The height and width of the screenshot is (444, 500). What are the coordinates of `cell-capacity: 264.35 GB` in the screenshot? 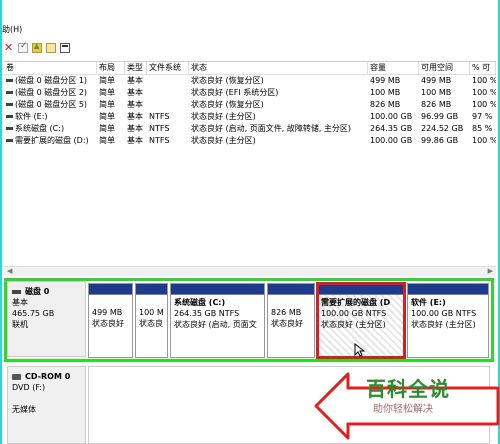 It's located at (391, 128).